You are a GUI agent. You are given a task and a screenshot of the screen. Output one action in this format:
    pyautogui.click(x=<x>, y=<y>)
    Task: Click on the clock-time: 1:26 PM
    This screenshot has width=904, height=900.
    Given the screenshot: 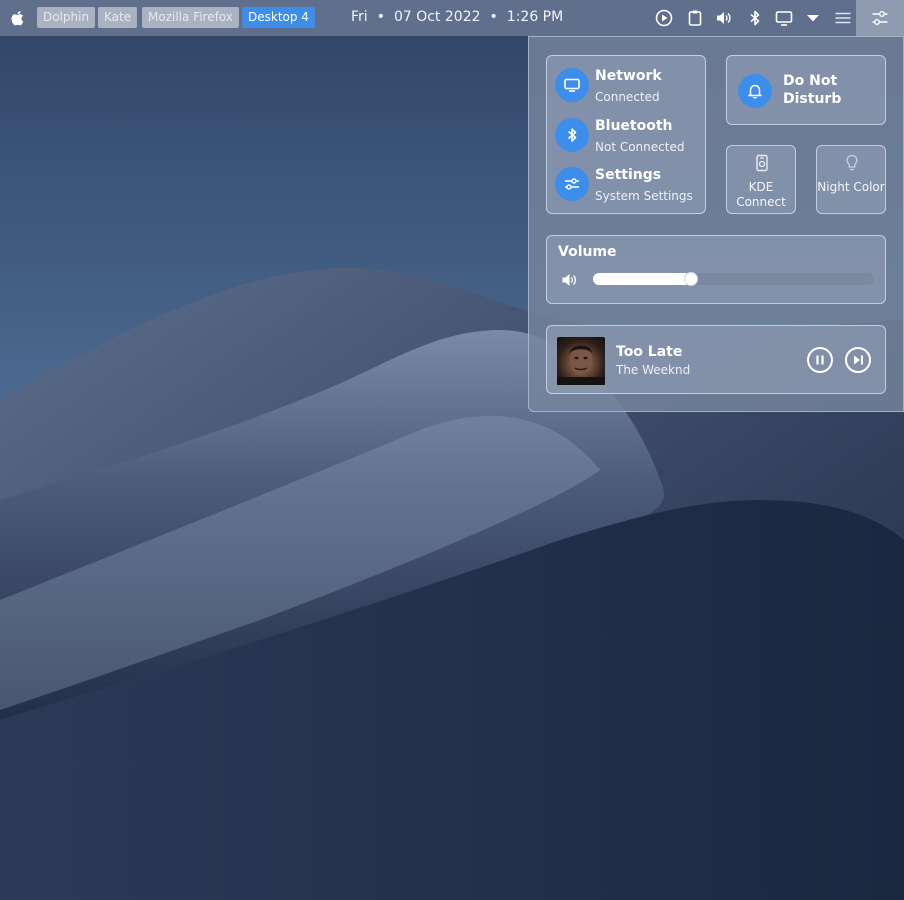 What is the action you would take?
    pyautogui.click(x=535, y=17)
    